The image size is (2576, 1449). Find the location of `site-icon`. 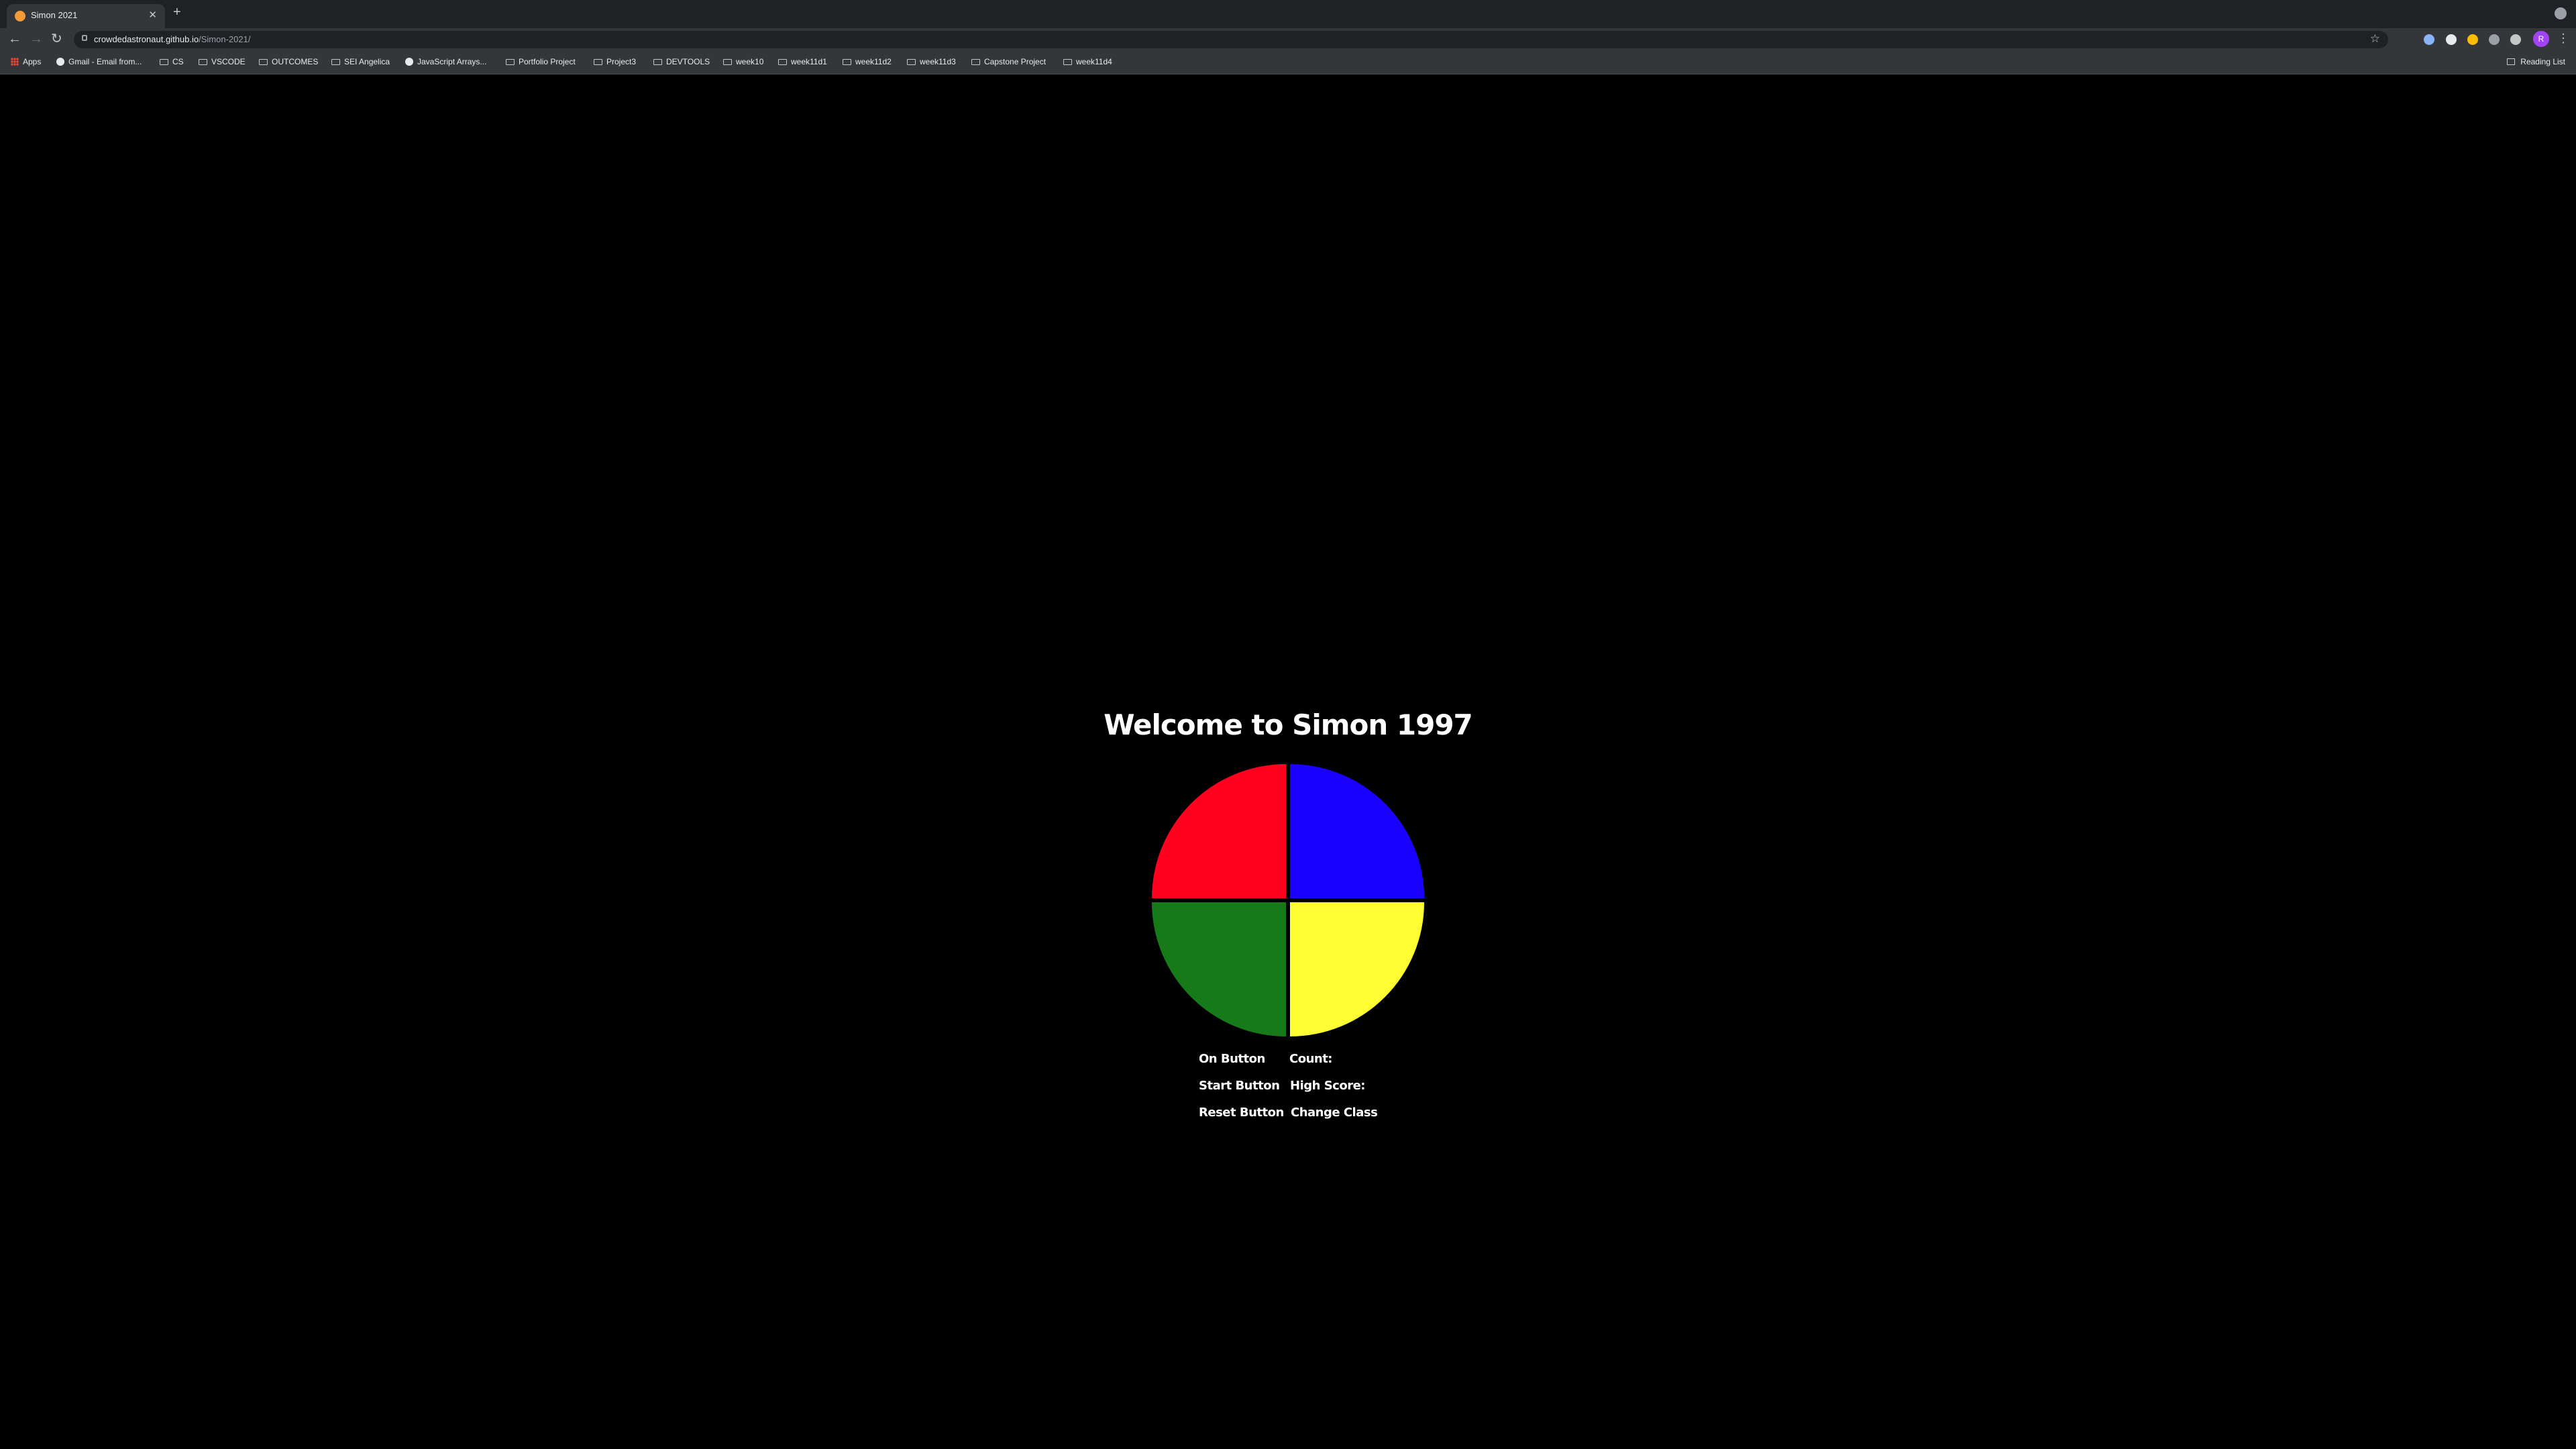

site-icon is located at coordinates (409, 62).